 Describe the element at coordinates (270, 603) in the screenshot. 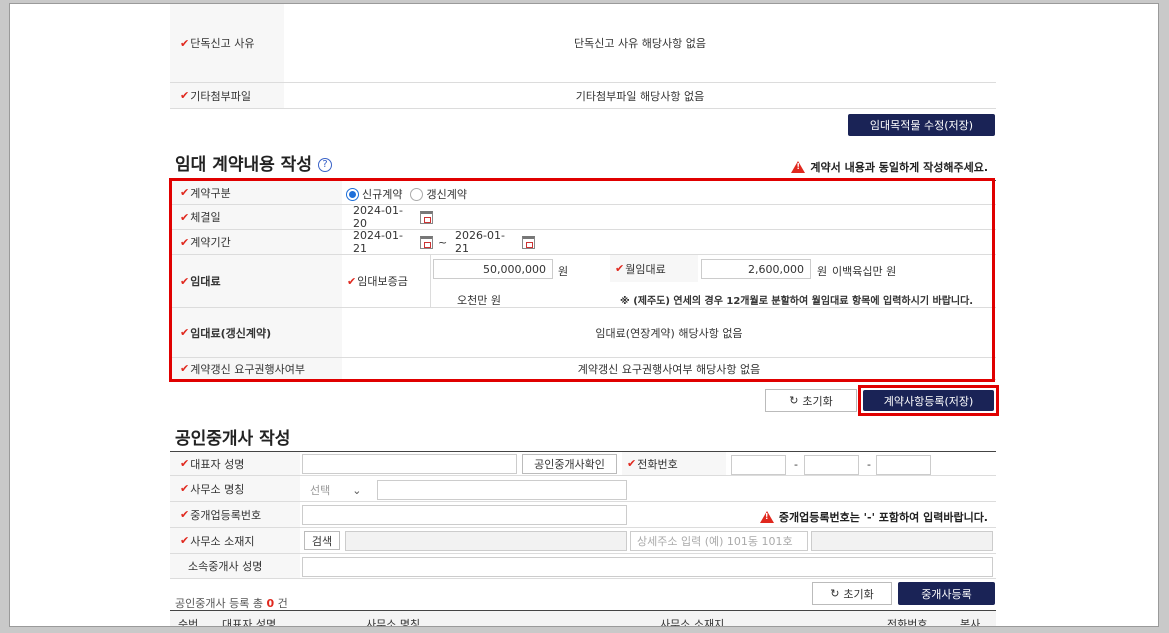

I see `broker-count-value: 0` at that location.